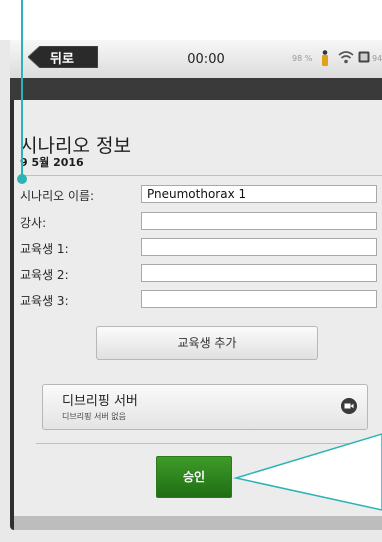 The width and height of the screenshot is (382, 542). I want to click on person-icon, so click(325, 58).